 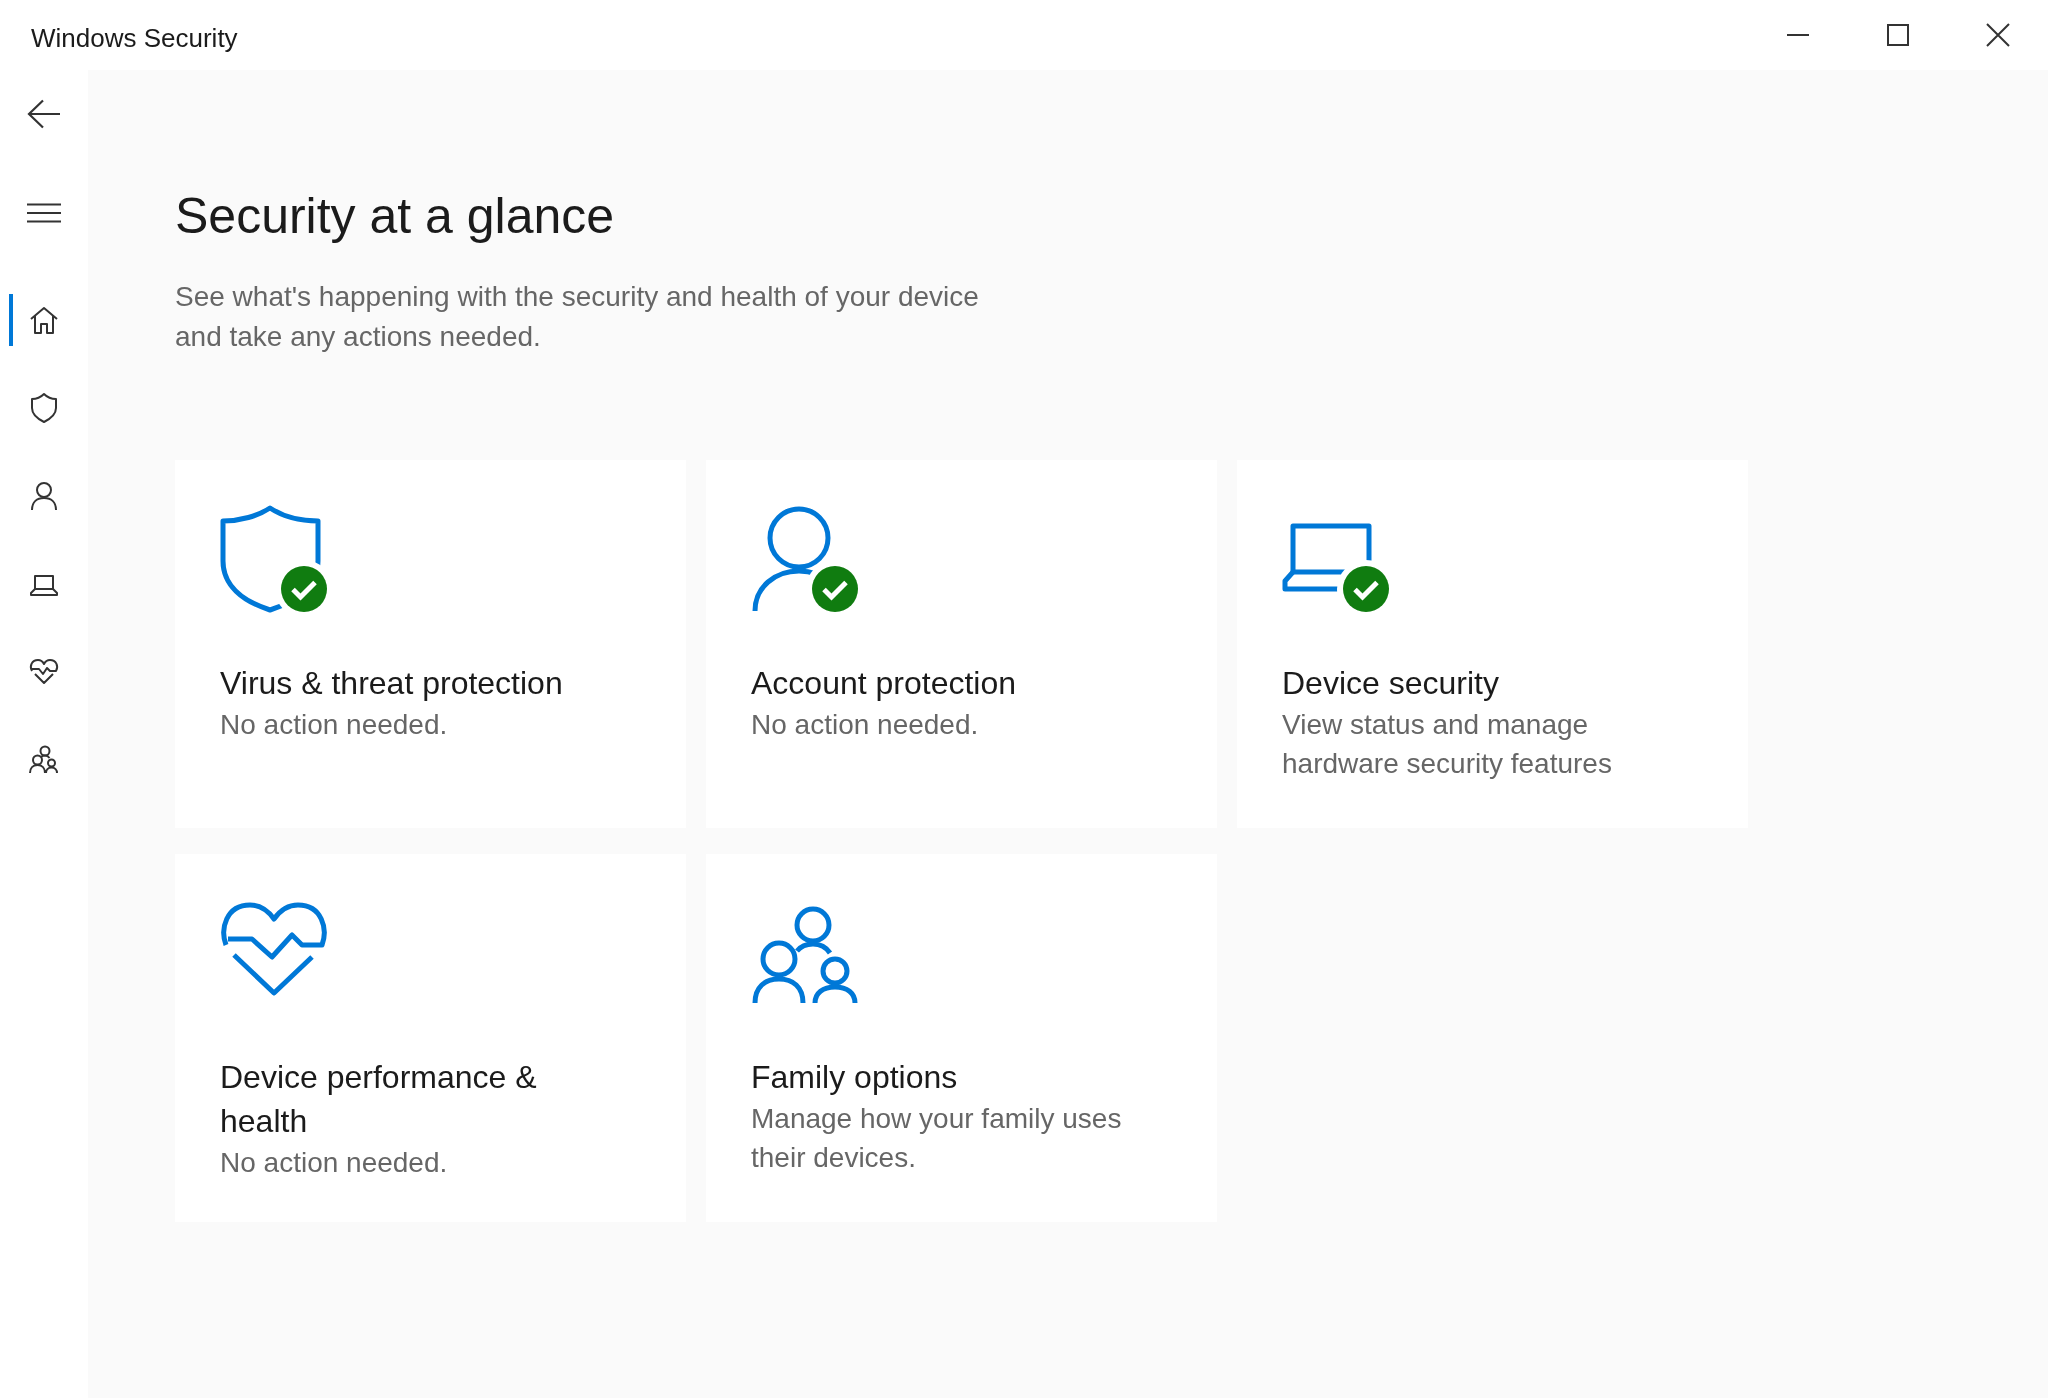 What do you see at coordinates (961, 1038) in the screenshot?
I see `section-card: Family options Manage how your family uses their devices.` at bounding box center [961, 1038].